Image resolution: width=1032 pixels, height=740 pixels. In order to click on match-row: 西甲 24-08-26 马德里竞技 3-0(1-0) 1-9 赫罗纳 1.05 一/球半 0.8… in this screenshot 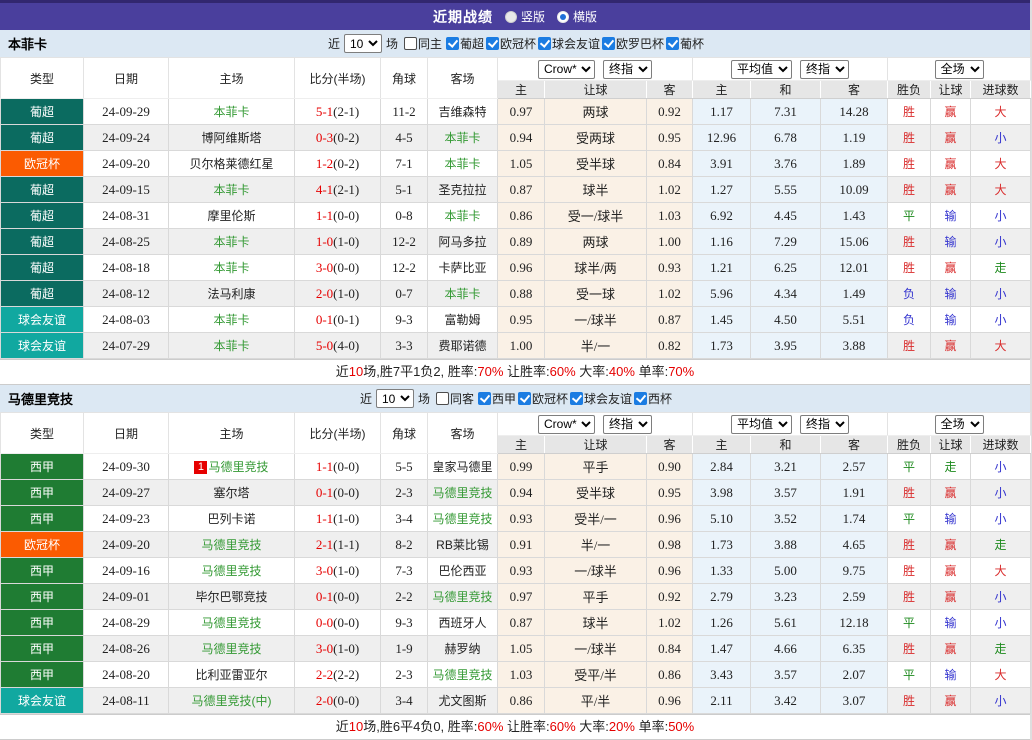, I will do `click(516, 648)`.